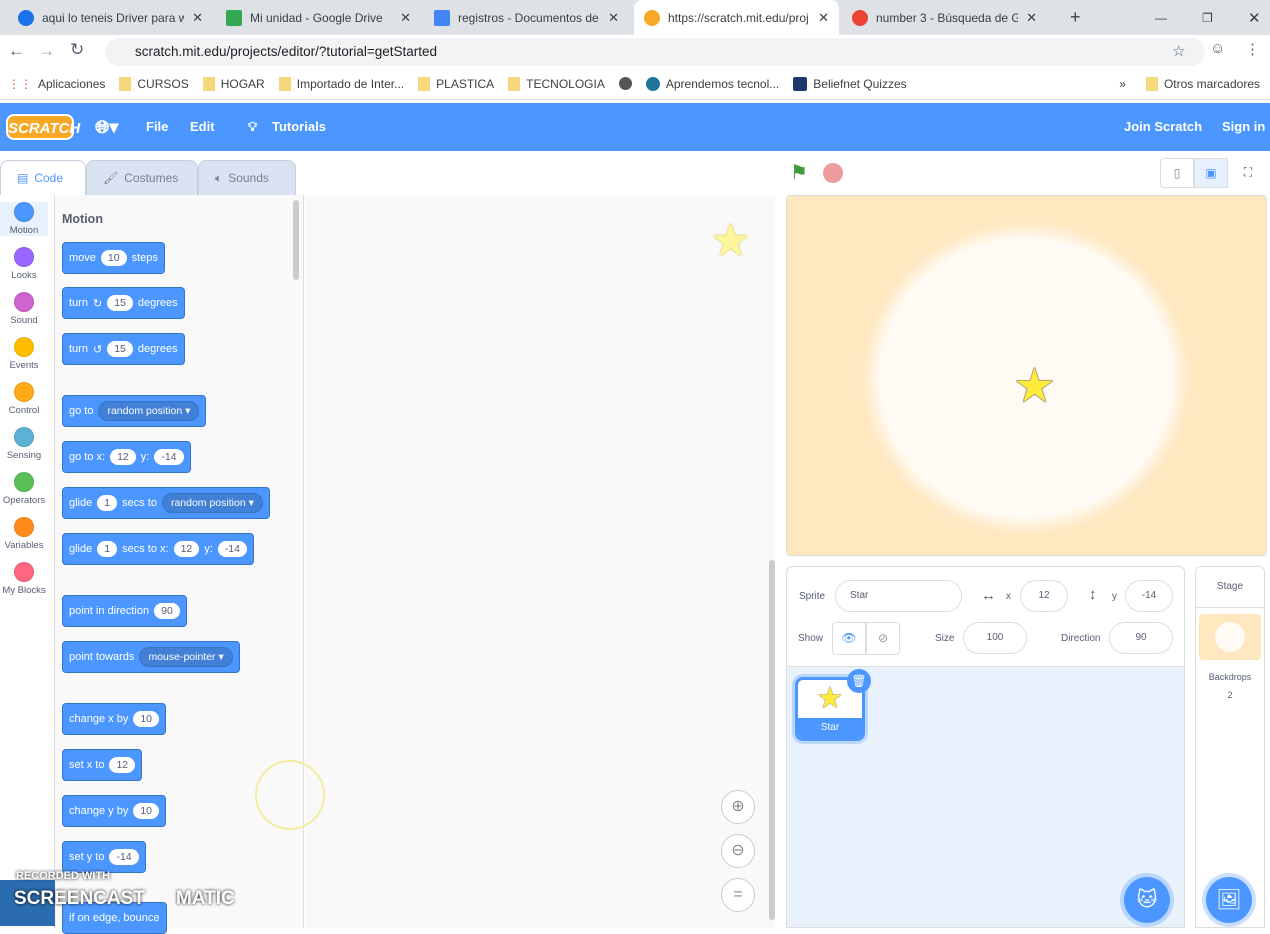  What do you see at coordinates (1034, 386) in the screenshot?
I see `star-sprite: ★` at bounding box center [1034, 386].